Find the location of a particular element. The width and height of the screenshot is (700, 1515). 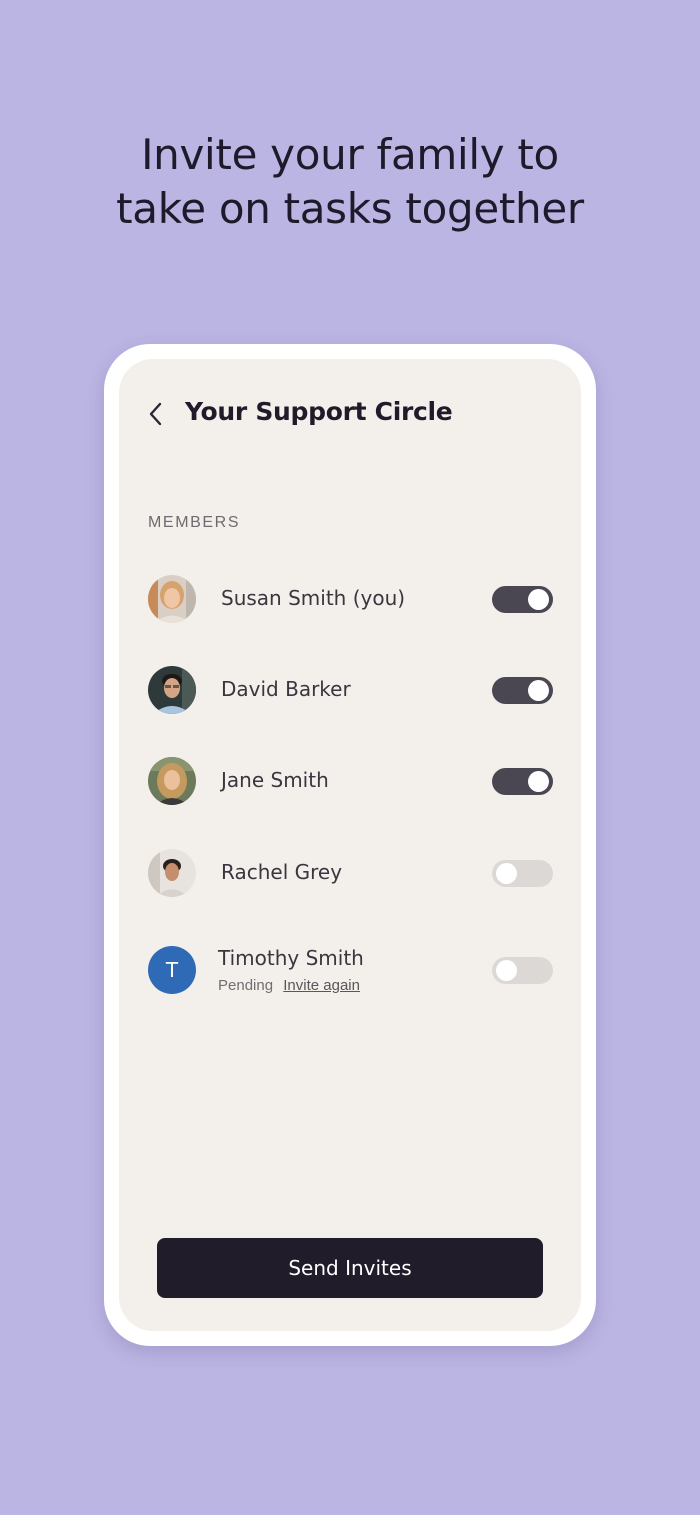

member-name: Timothy Smith is located at coordinates (291, 958).